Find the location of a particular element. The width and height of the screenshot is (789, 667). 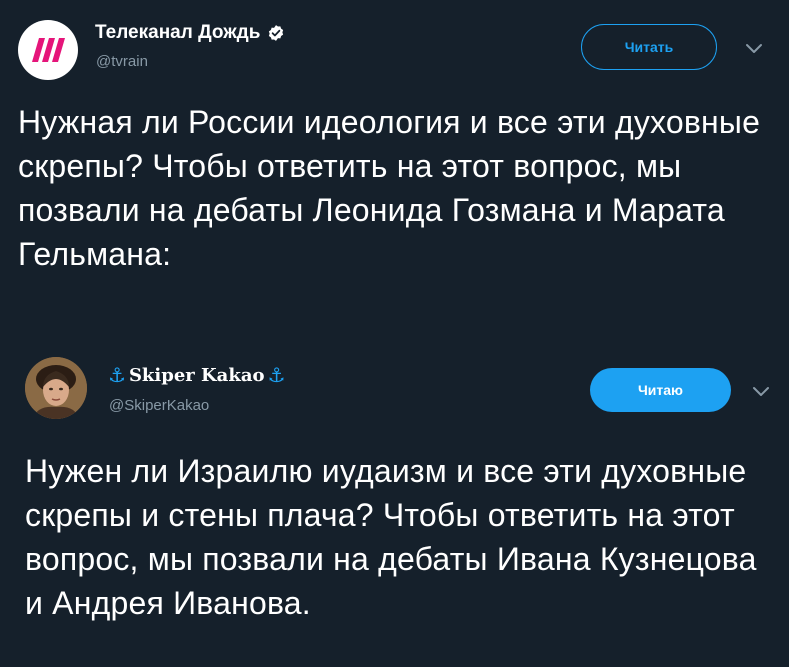

author-name-row: Телеканал Дождь is located at coordinates (190, 33).